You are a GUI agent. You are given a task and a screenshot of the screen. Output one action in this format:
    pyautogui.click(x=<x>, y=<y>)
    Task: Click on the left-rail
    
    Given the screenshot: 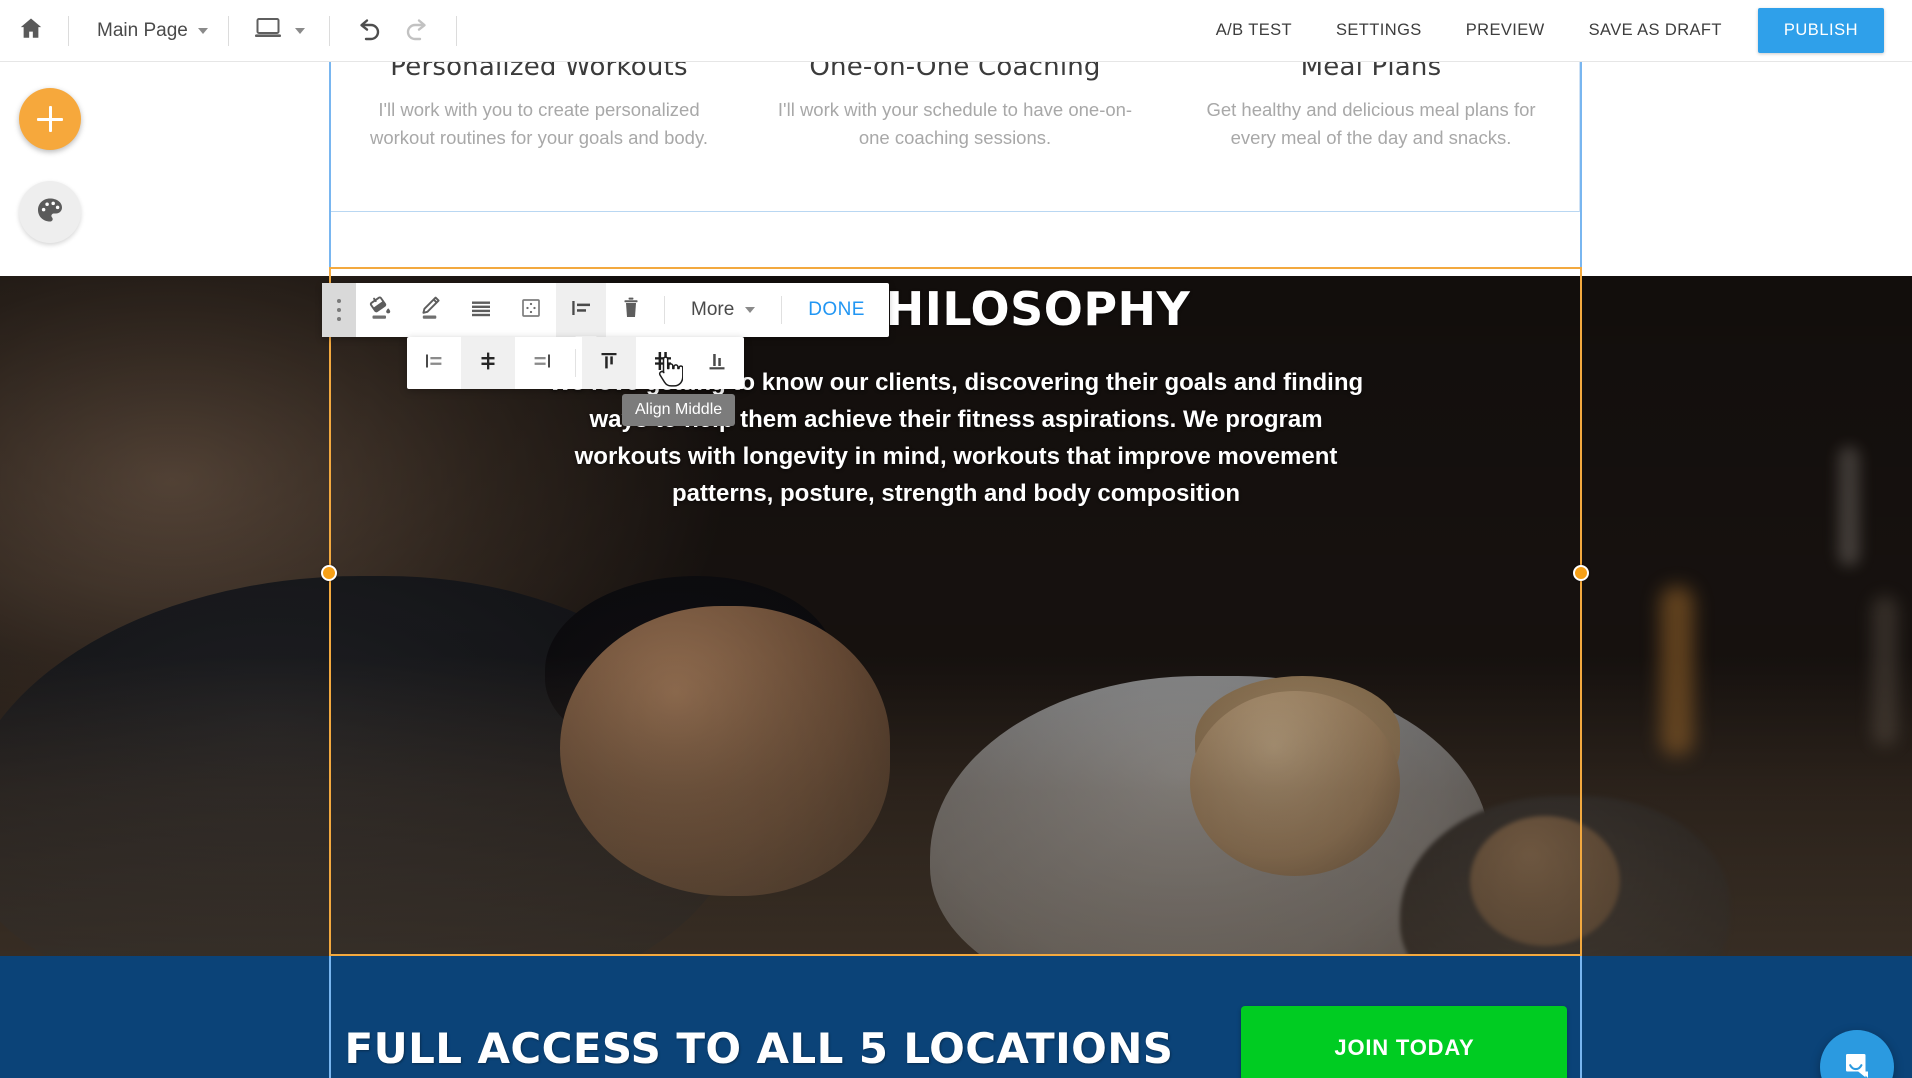 What is the action you would take?
    pyautogui.click(x=50, y=570)
    